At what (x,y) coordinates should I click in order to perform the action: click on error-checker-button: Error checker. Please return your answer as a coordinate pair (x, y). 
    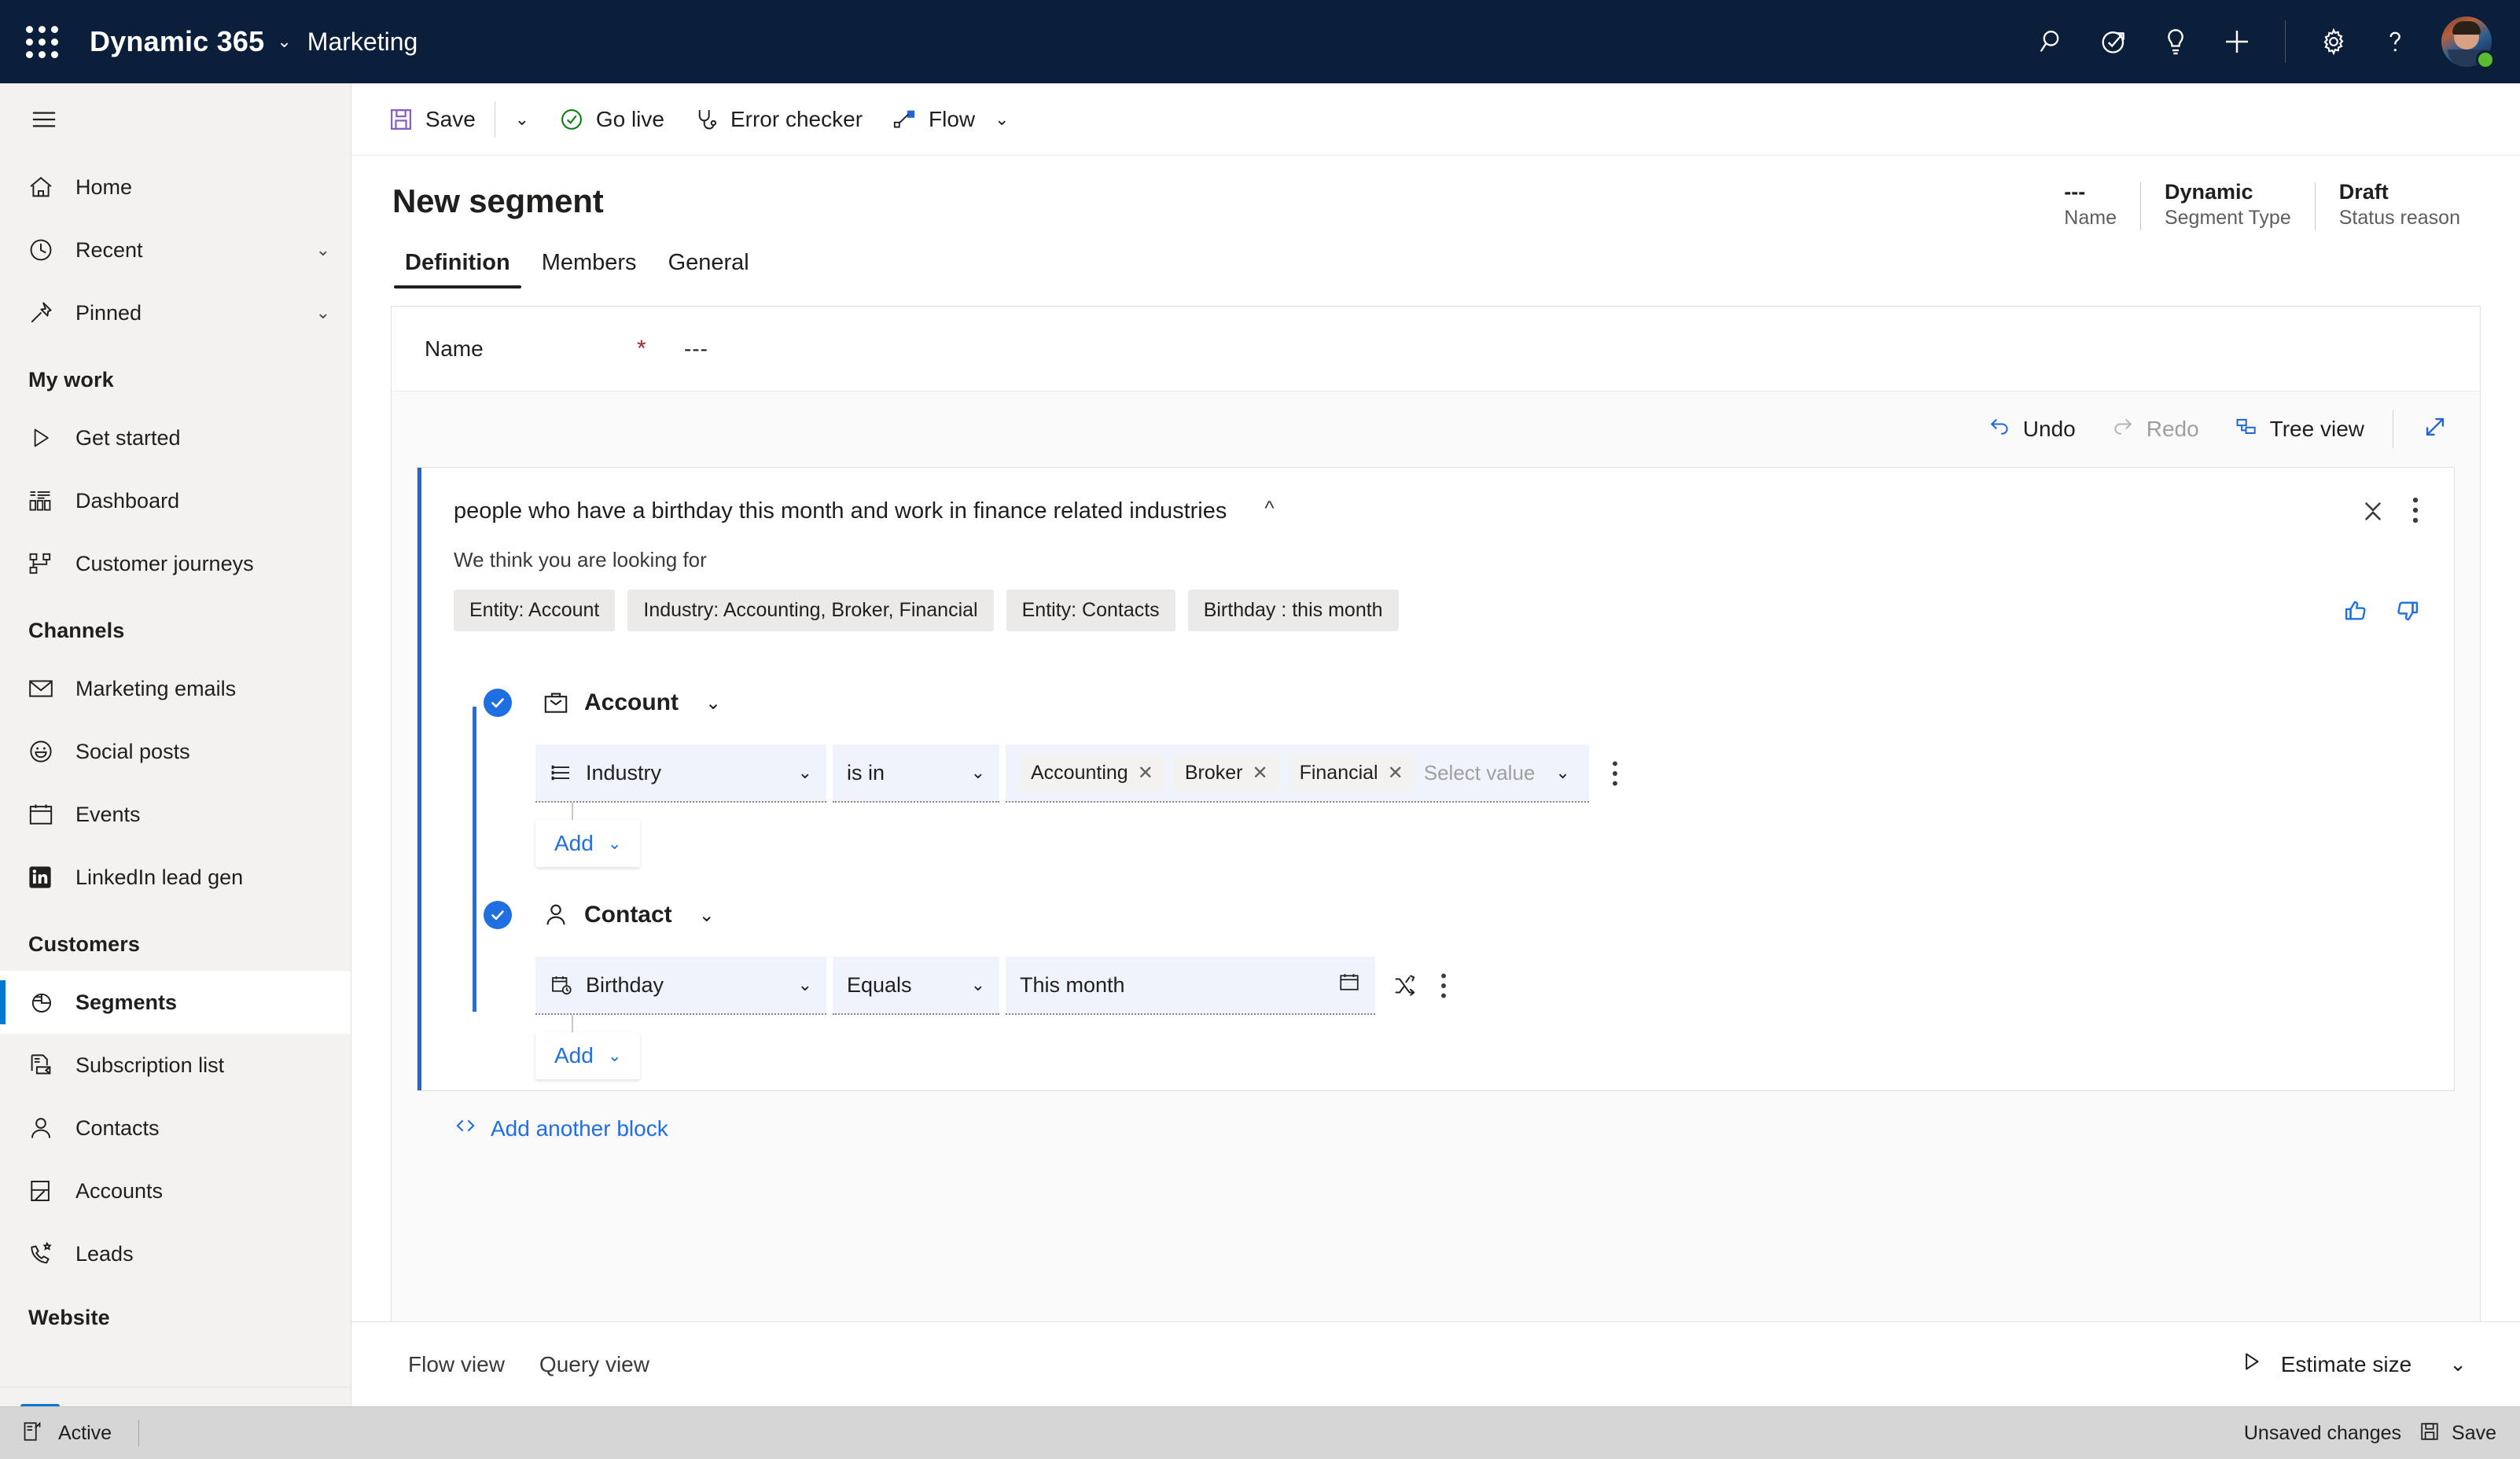
    Looking at the image, I should click on (778, 119).